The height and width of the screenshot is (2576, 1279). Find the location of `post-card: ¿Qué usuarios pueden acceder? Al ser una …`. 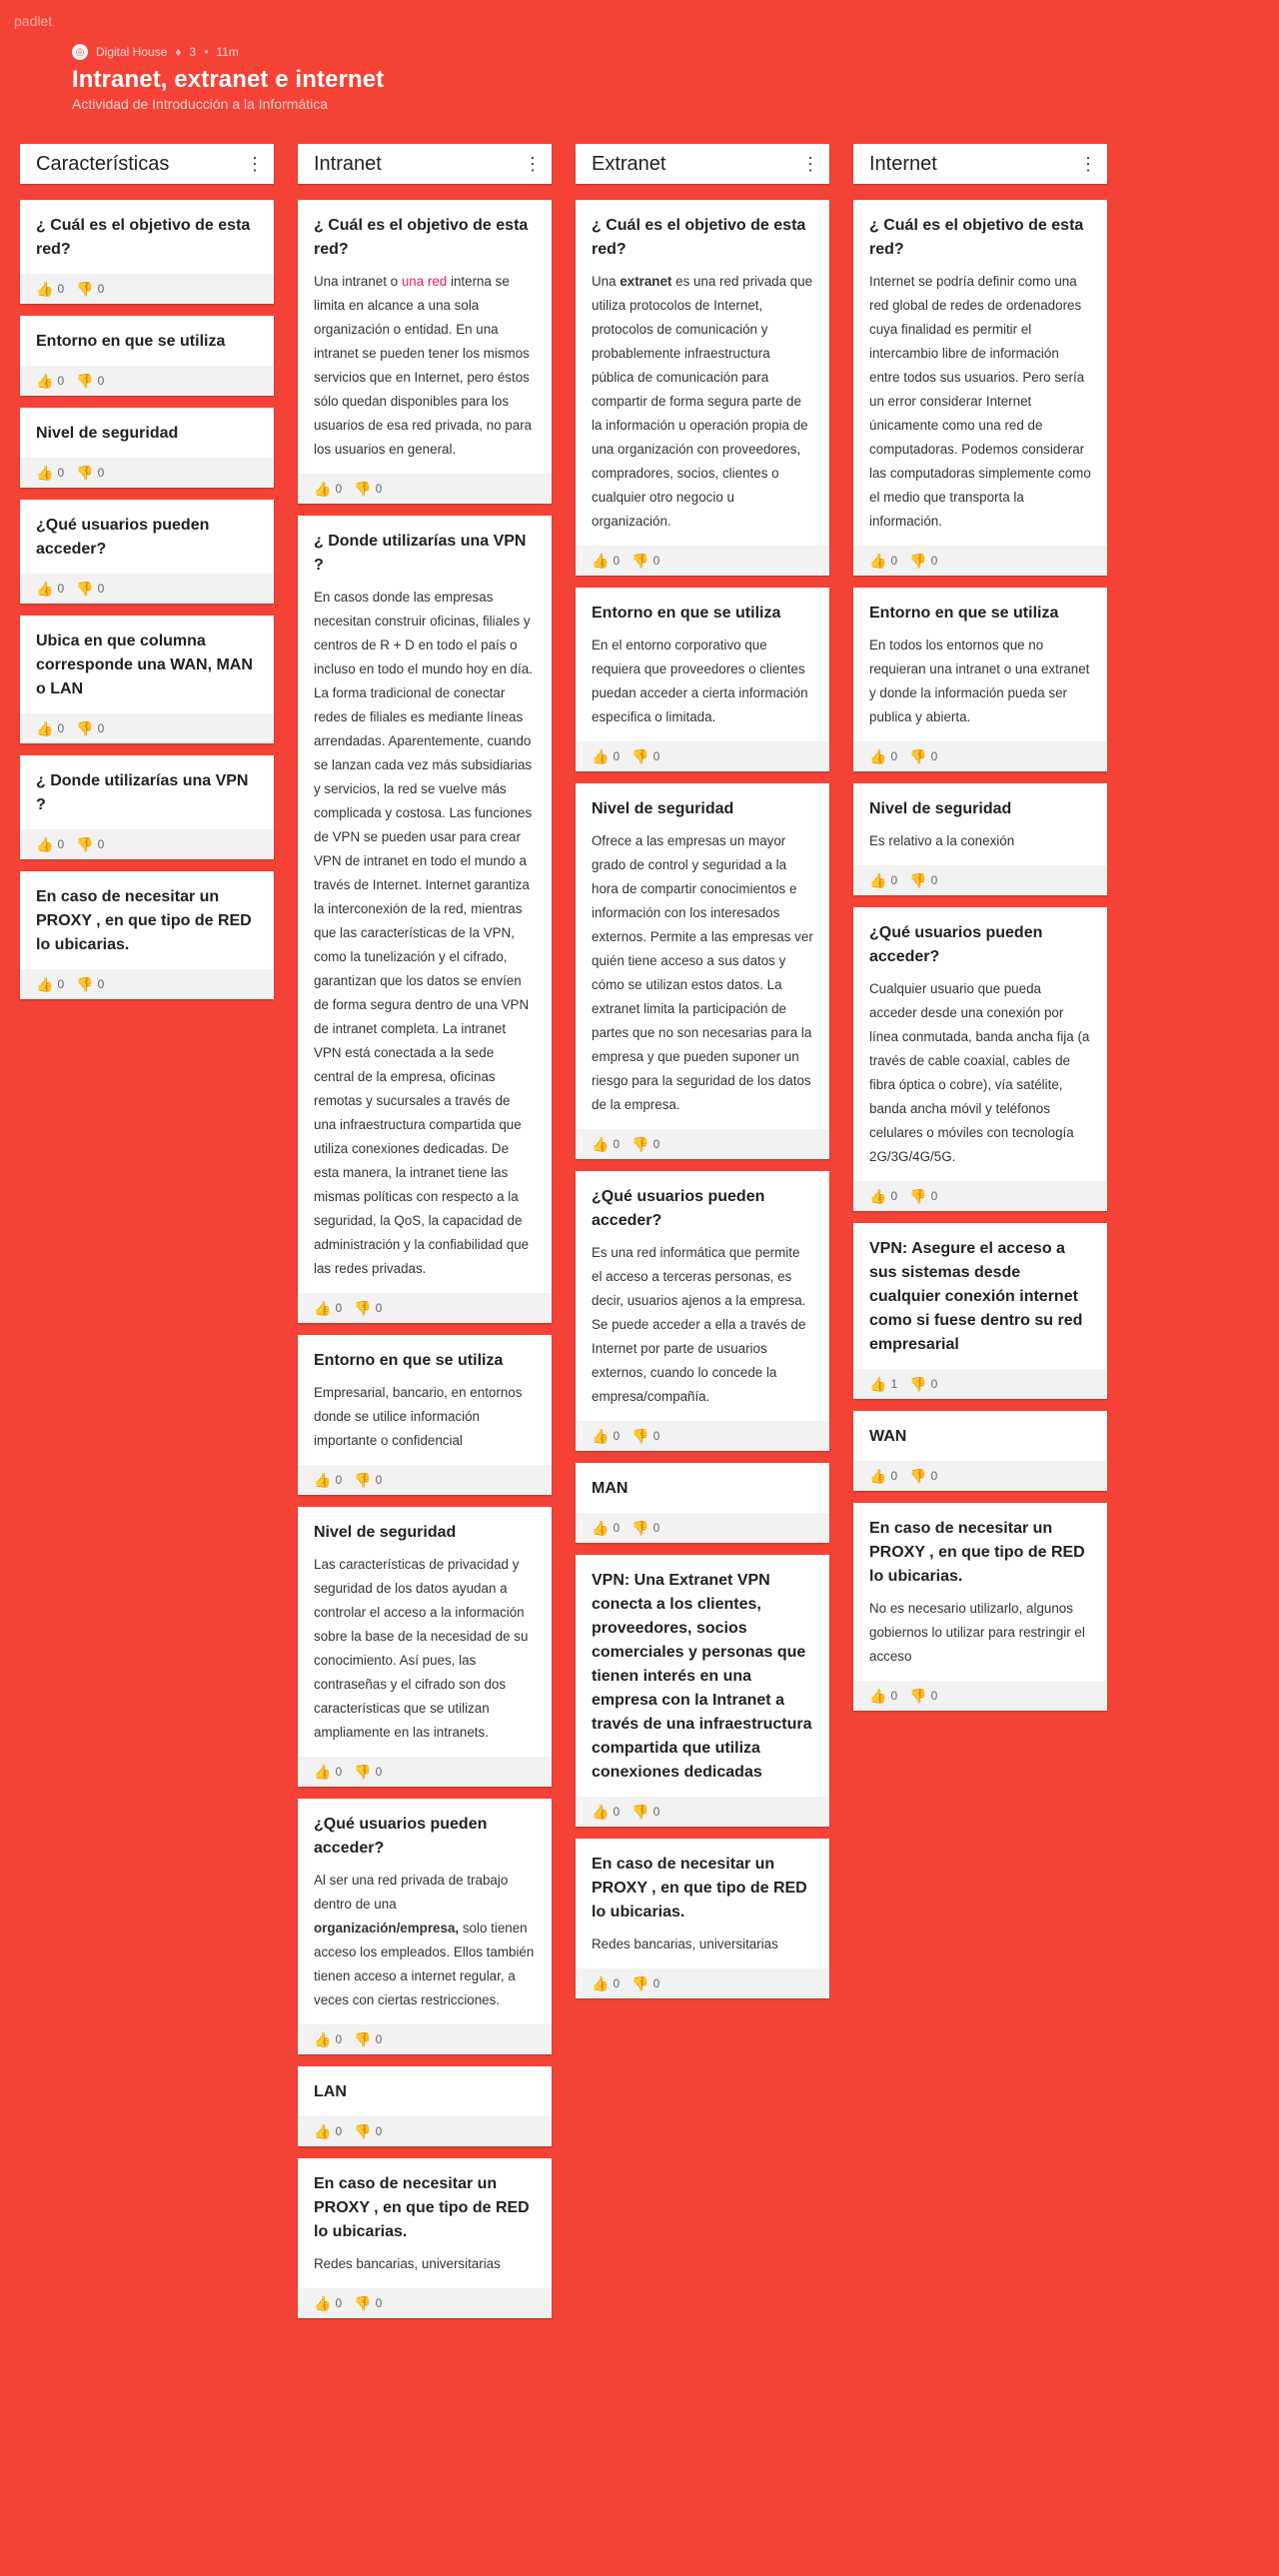

post-card: ¿Qué usuarios pueden acceder? Al ser una … is located at coordinates (425, 1926).